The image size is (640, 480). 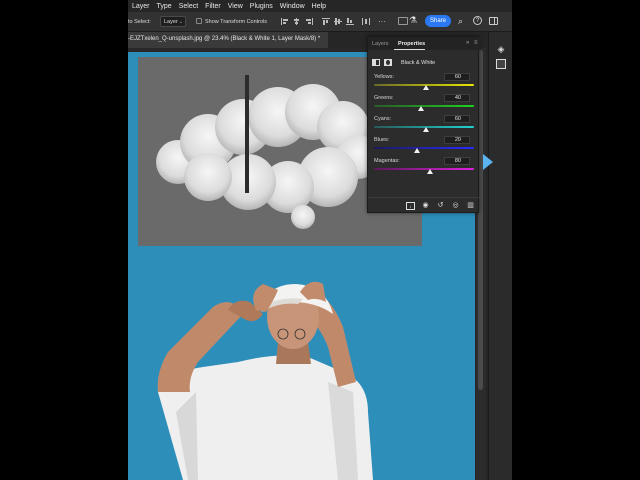 What do you see at coordinates (141, 6) in the screenshot?
I see `menu-layer: Layer` at bounding box center [141, 6].